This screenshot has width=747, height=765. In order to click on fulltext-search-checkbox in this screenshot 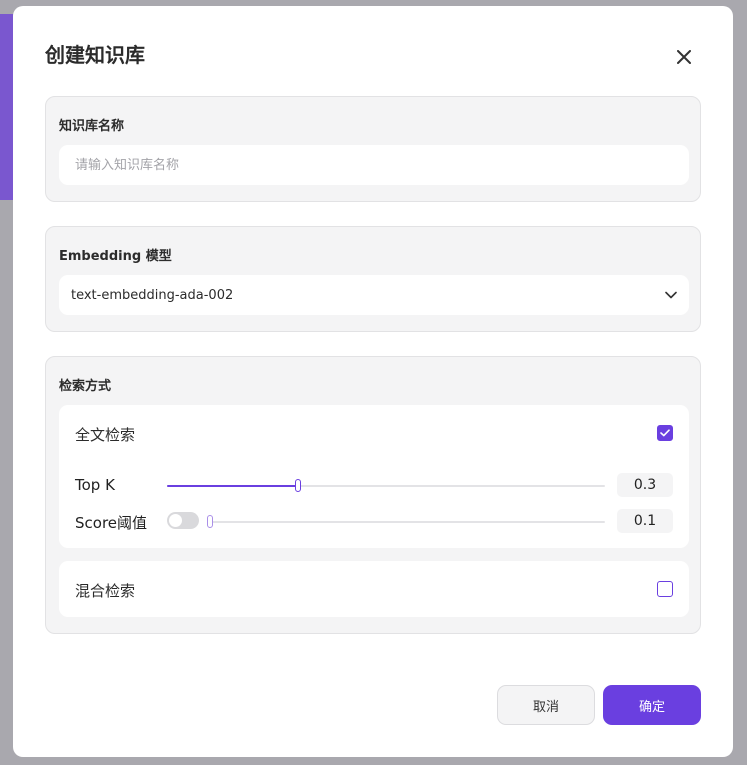, I will do `click(665, 433)`.